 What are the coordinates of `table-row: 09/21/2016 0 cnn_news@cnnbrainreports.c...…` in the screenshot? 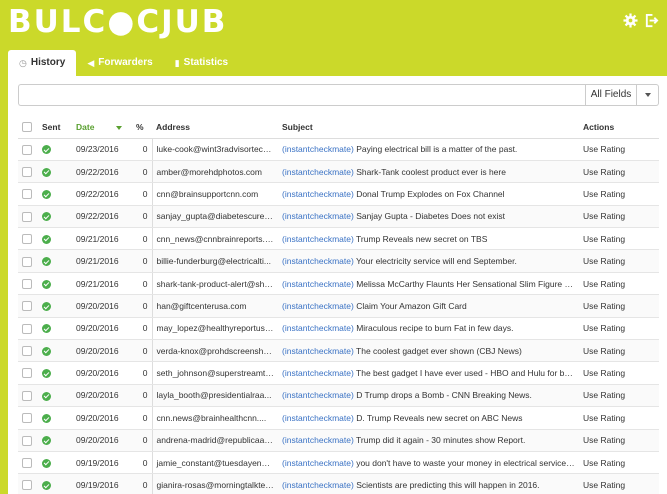 It's located at (338, 239).